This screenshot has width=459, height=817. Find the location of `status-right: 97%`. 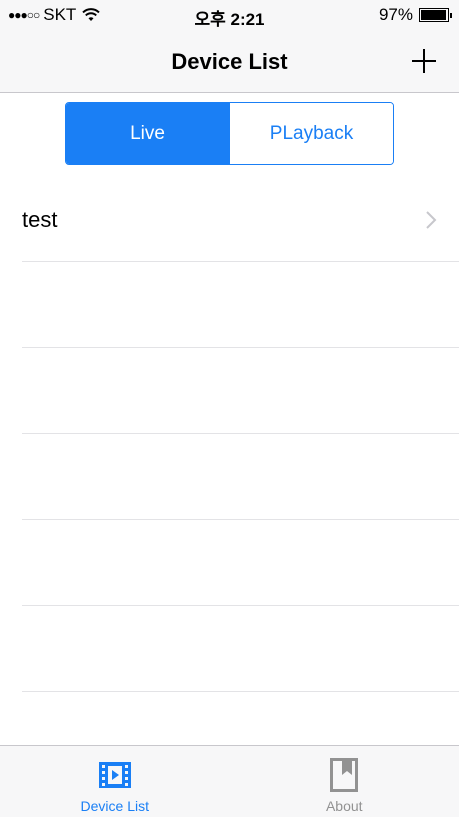

status-right: 97% is located at coordinates (415, 15).